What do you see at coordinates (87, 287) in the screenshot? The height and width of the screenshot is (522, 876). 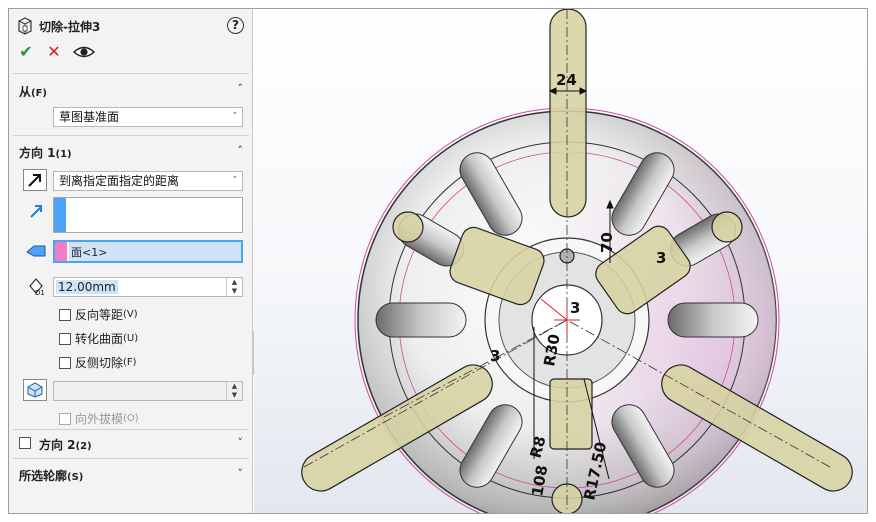 I see `distance-value: 12.00mm` at bounding box center [87, 287].